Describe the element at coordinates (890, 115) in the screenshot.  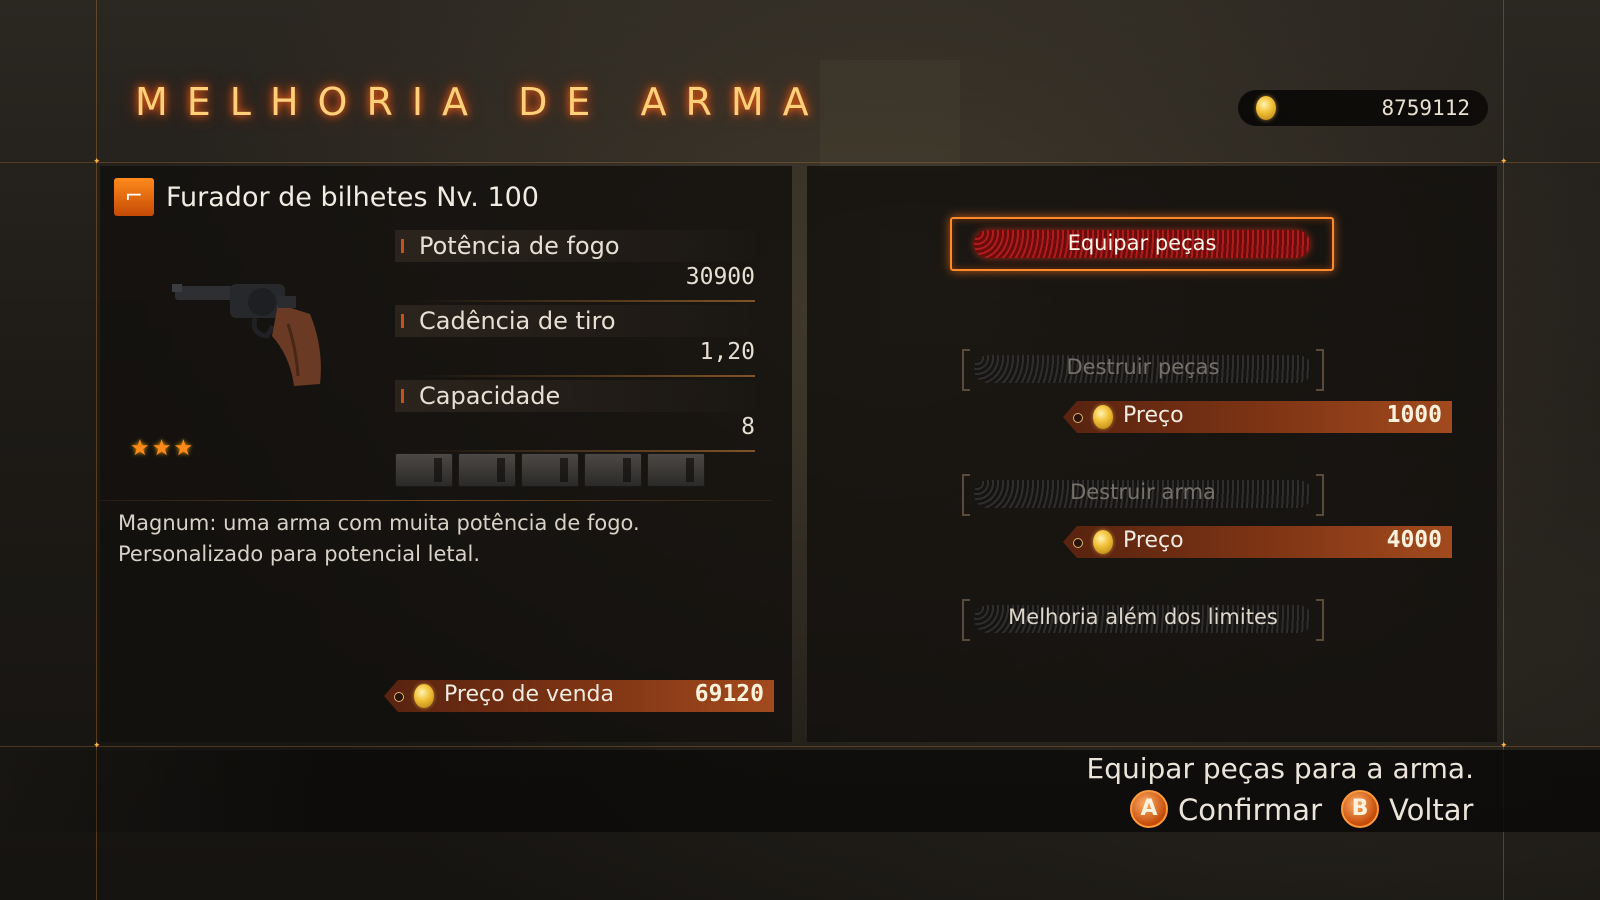
I see `background-frame` at that location.